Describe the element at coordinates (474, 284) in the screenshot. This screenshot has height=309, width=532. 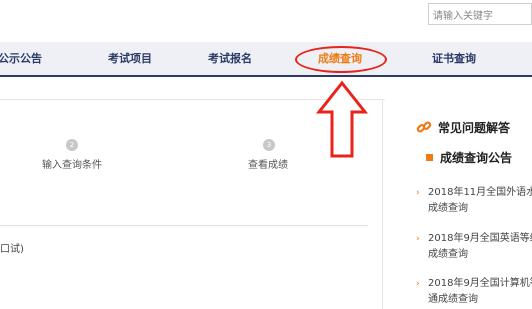
I see `news-item-line1: 2018年9月全国计算机等` at that location.